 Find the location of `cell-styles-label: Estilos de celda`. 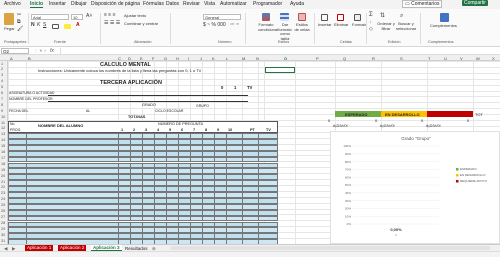

cell-styles-label: Estilos de celda is located at coordinates (302, 27).